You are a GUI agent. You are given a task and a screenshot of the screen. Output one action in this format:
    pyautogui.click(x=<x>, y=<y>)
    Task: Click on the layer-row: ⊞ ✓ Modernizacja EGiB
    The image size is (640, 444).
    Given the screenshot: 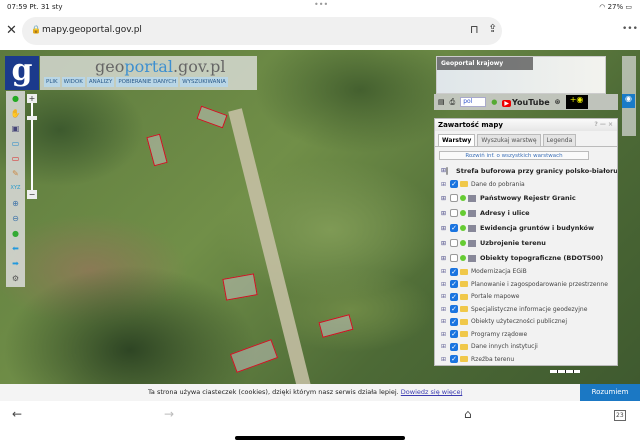 What is the action you would take?
    pyautogui.click(x=526, y=272)
    